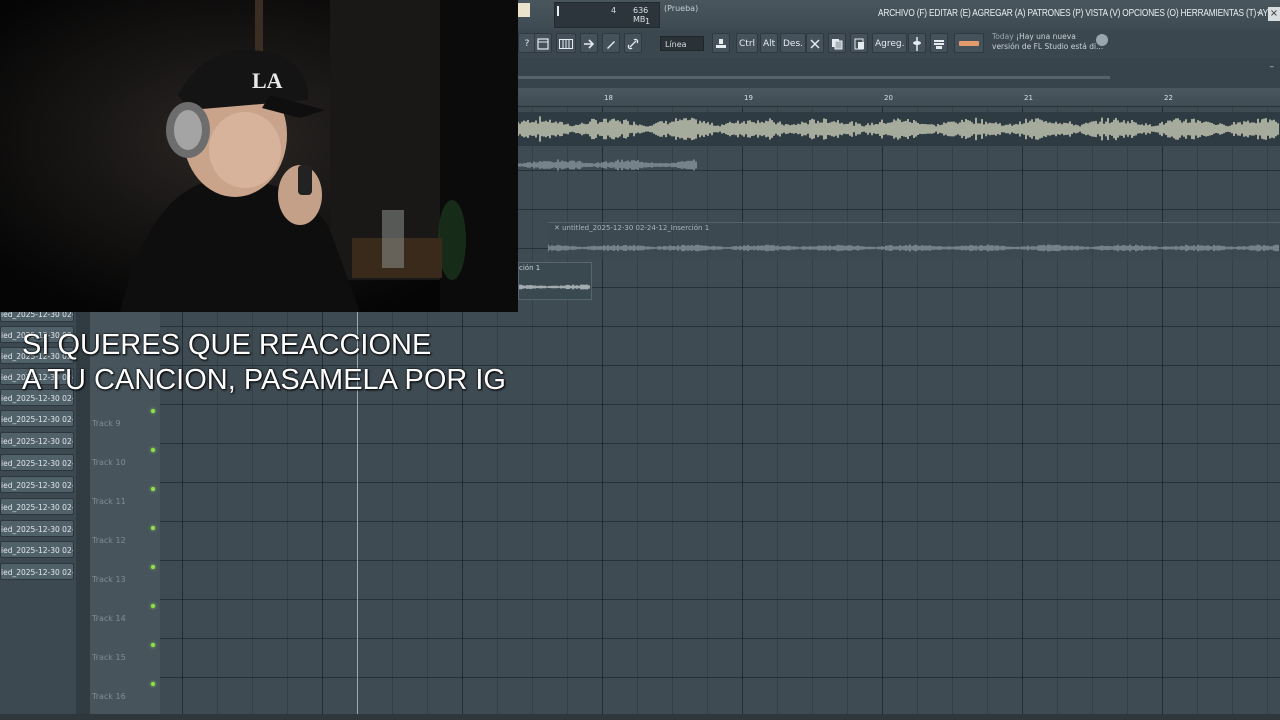  I want to click on playlist-icon, so click(543, 43).